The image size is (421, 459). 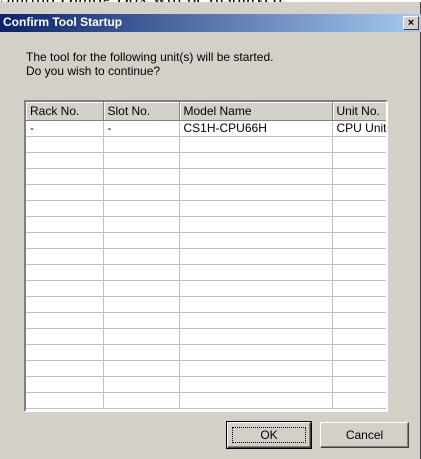 I want to click on focus-rectangle, so click(x=269, y=435).